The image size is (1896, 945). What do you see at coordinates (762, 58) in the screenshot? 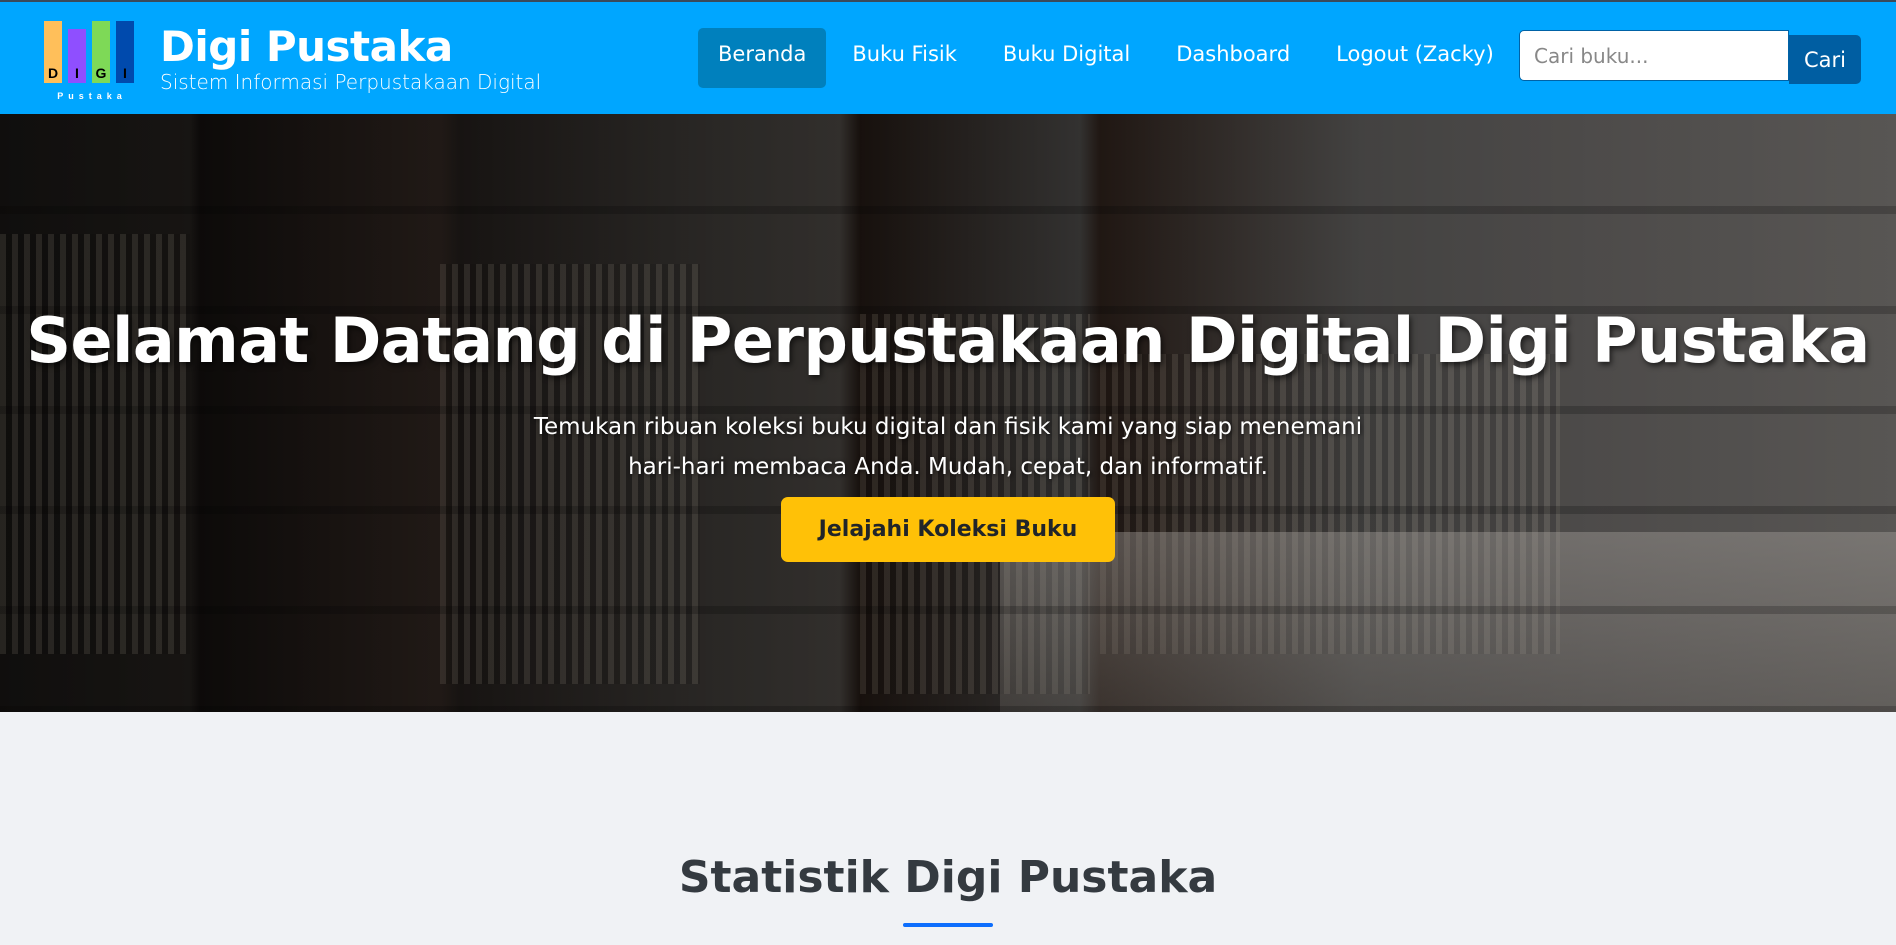
I see `nav-beranda: Beranda` at bounding box center [762, 58].